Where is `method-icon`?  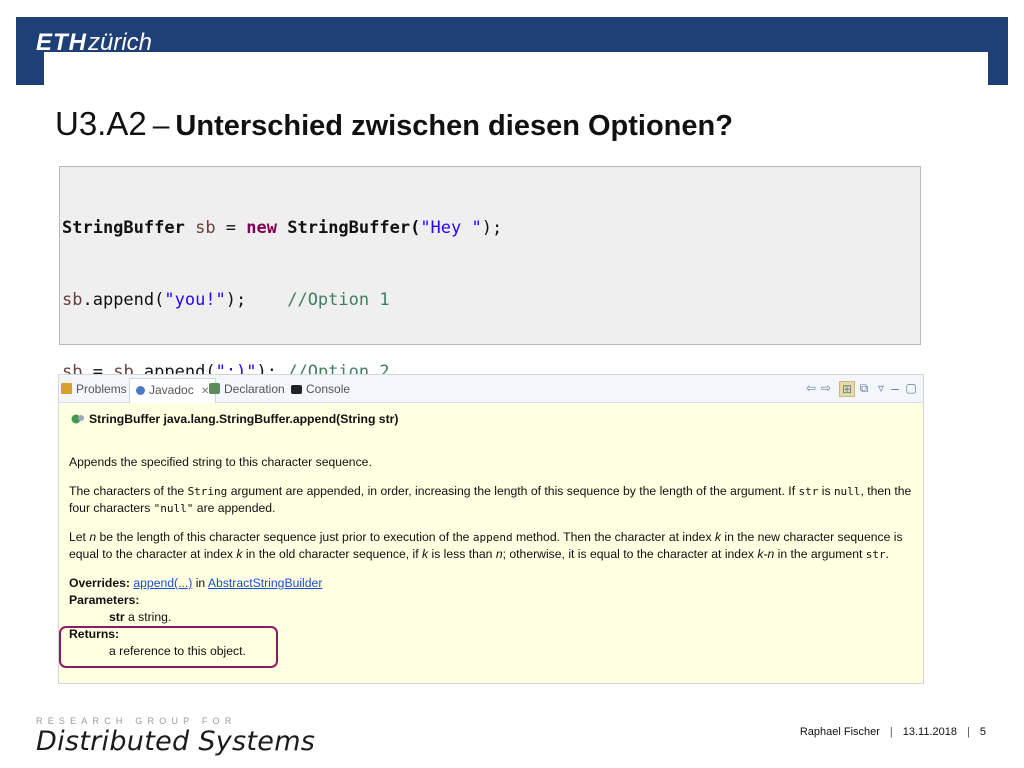
method-icon is located at coordinates (78, 419).